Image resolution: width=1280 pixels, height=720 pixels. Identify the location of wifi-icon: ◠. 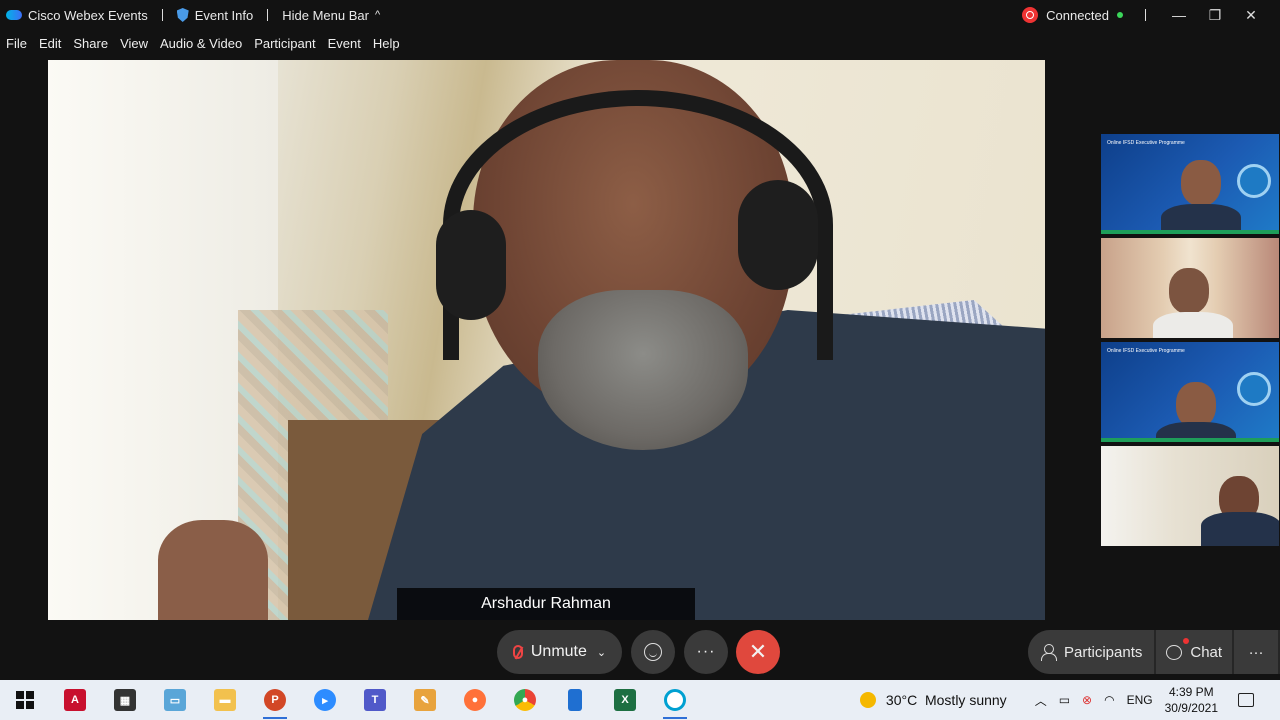
(1109, 700).